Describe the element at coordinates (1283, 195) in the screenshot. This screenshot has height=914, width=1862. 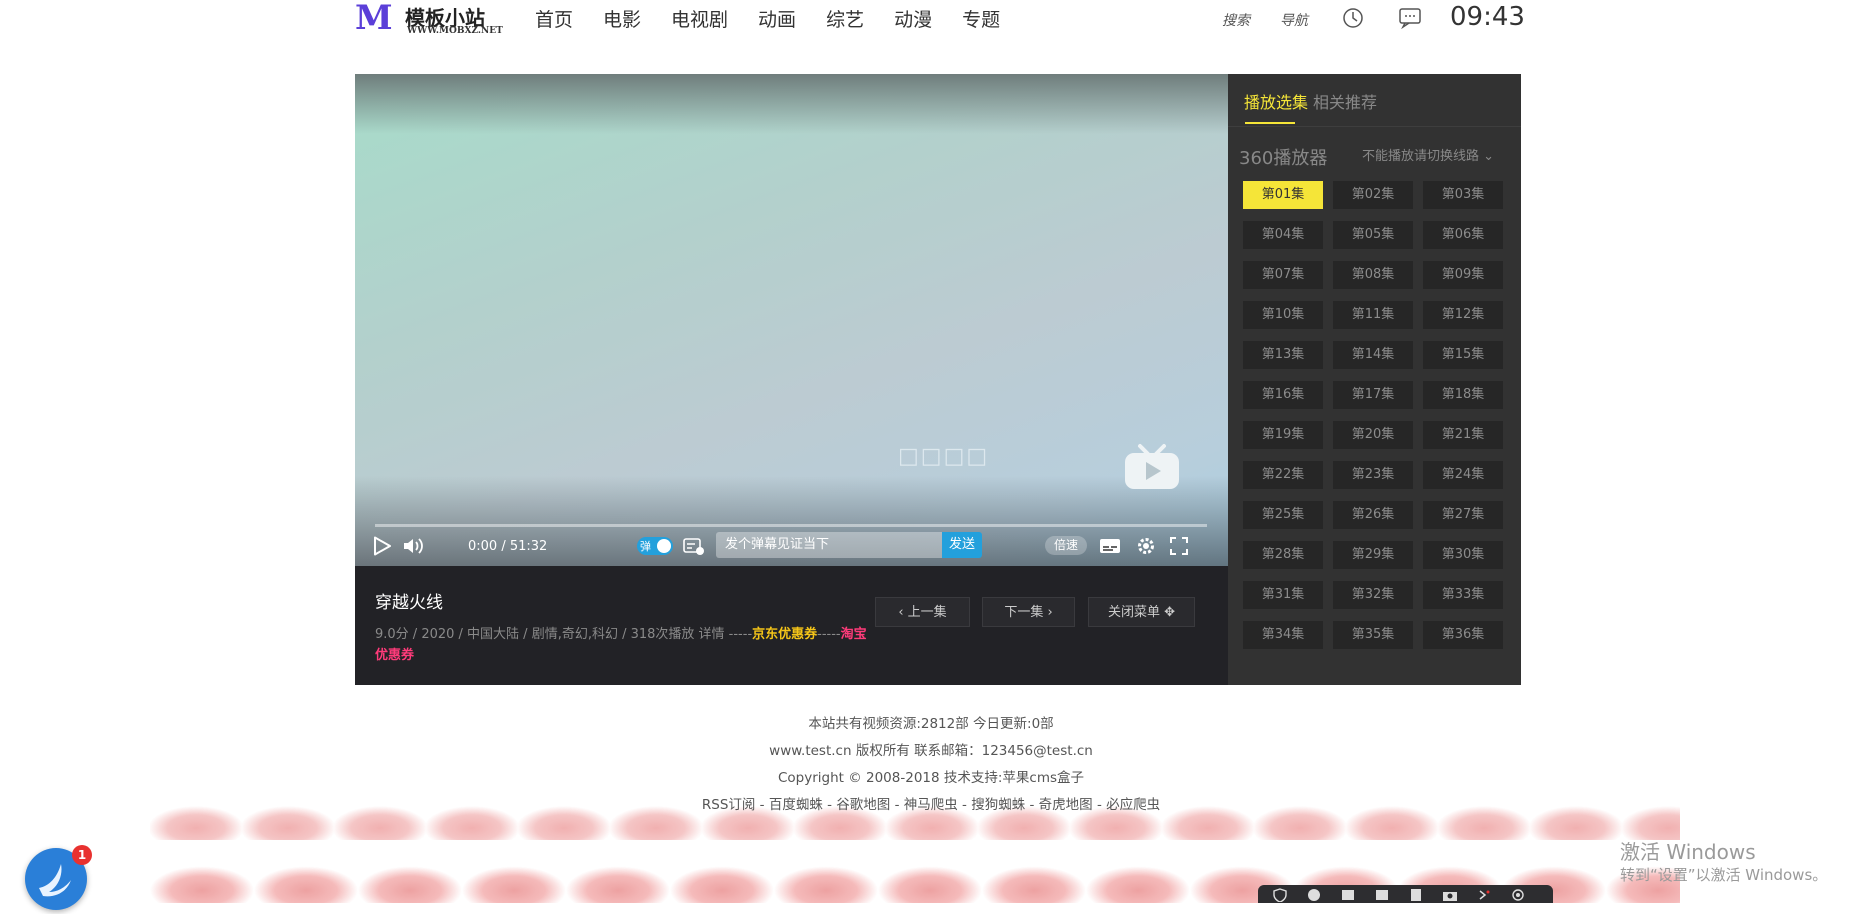
I see `episode-button: 第01集` at that location.